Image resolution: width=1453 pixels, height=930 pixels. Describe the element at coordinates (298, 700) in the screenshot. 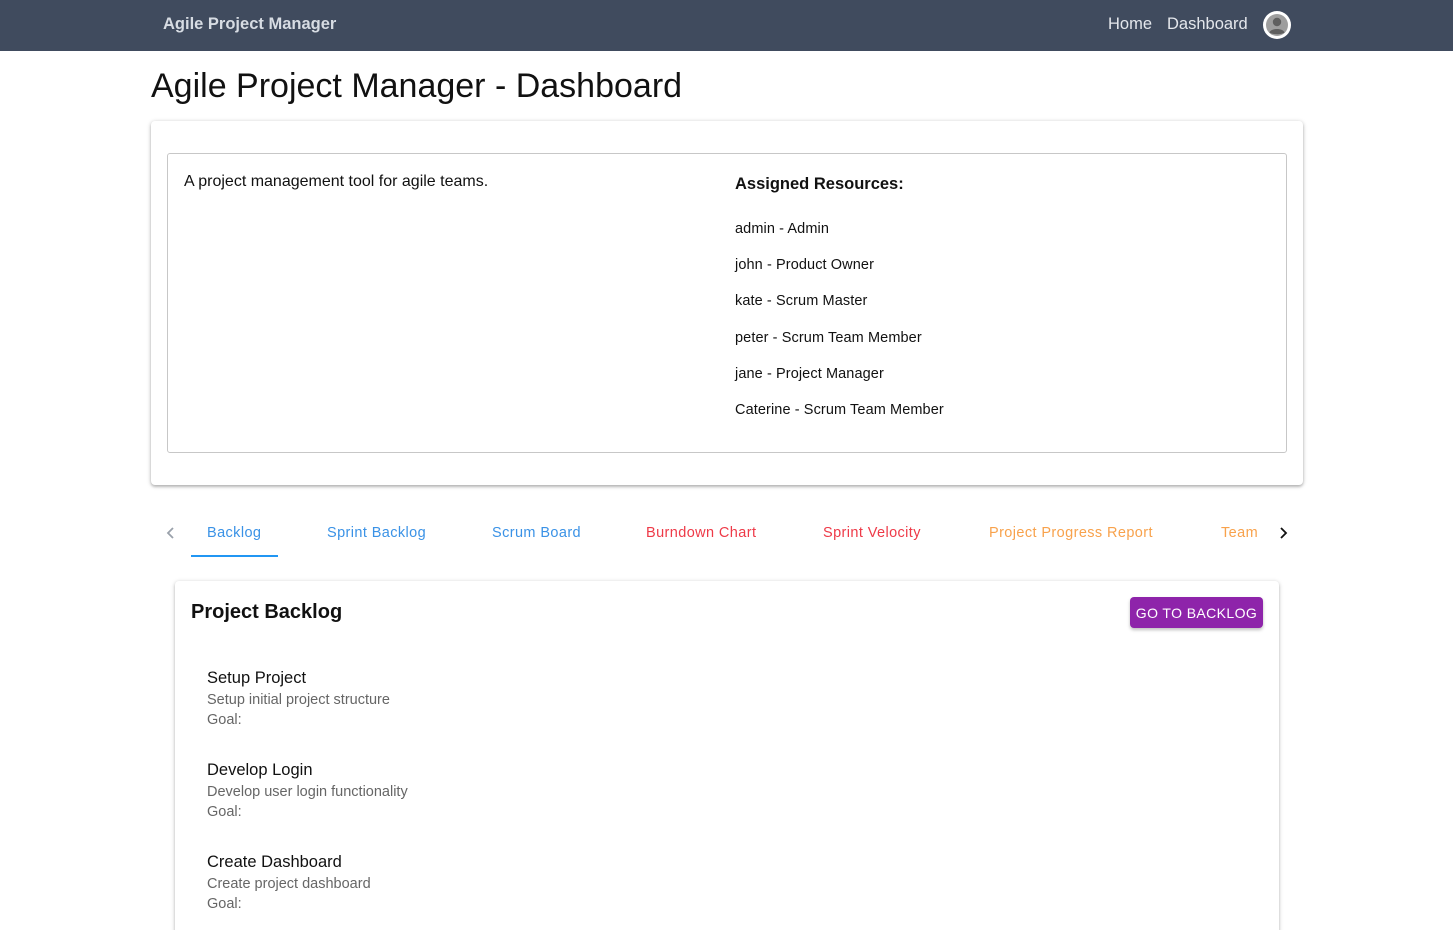

I see `backlog-item-description: Setup initial project structure` at that location.